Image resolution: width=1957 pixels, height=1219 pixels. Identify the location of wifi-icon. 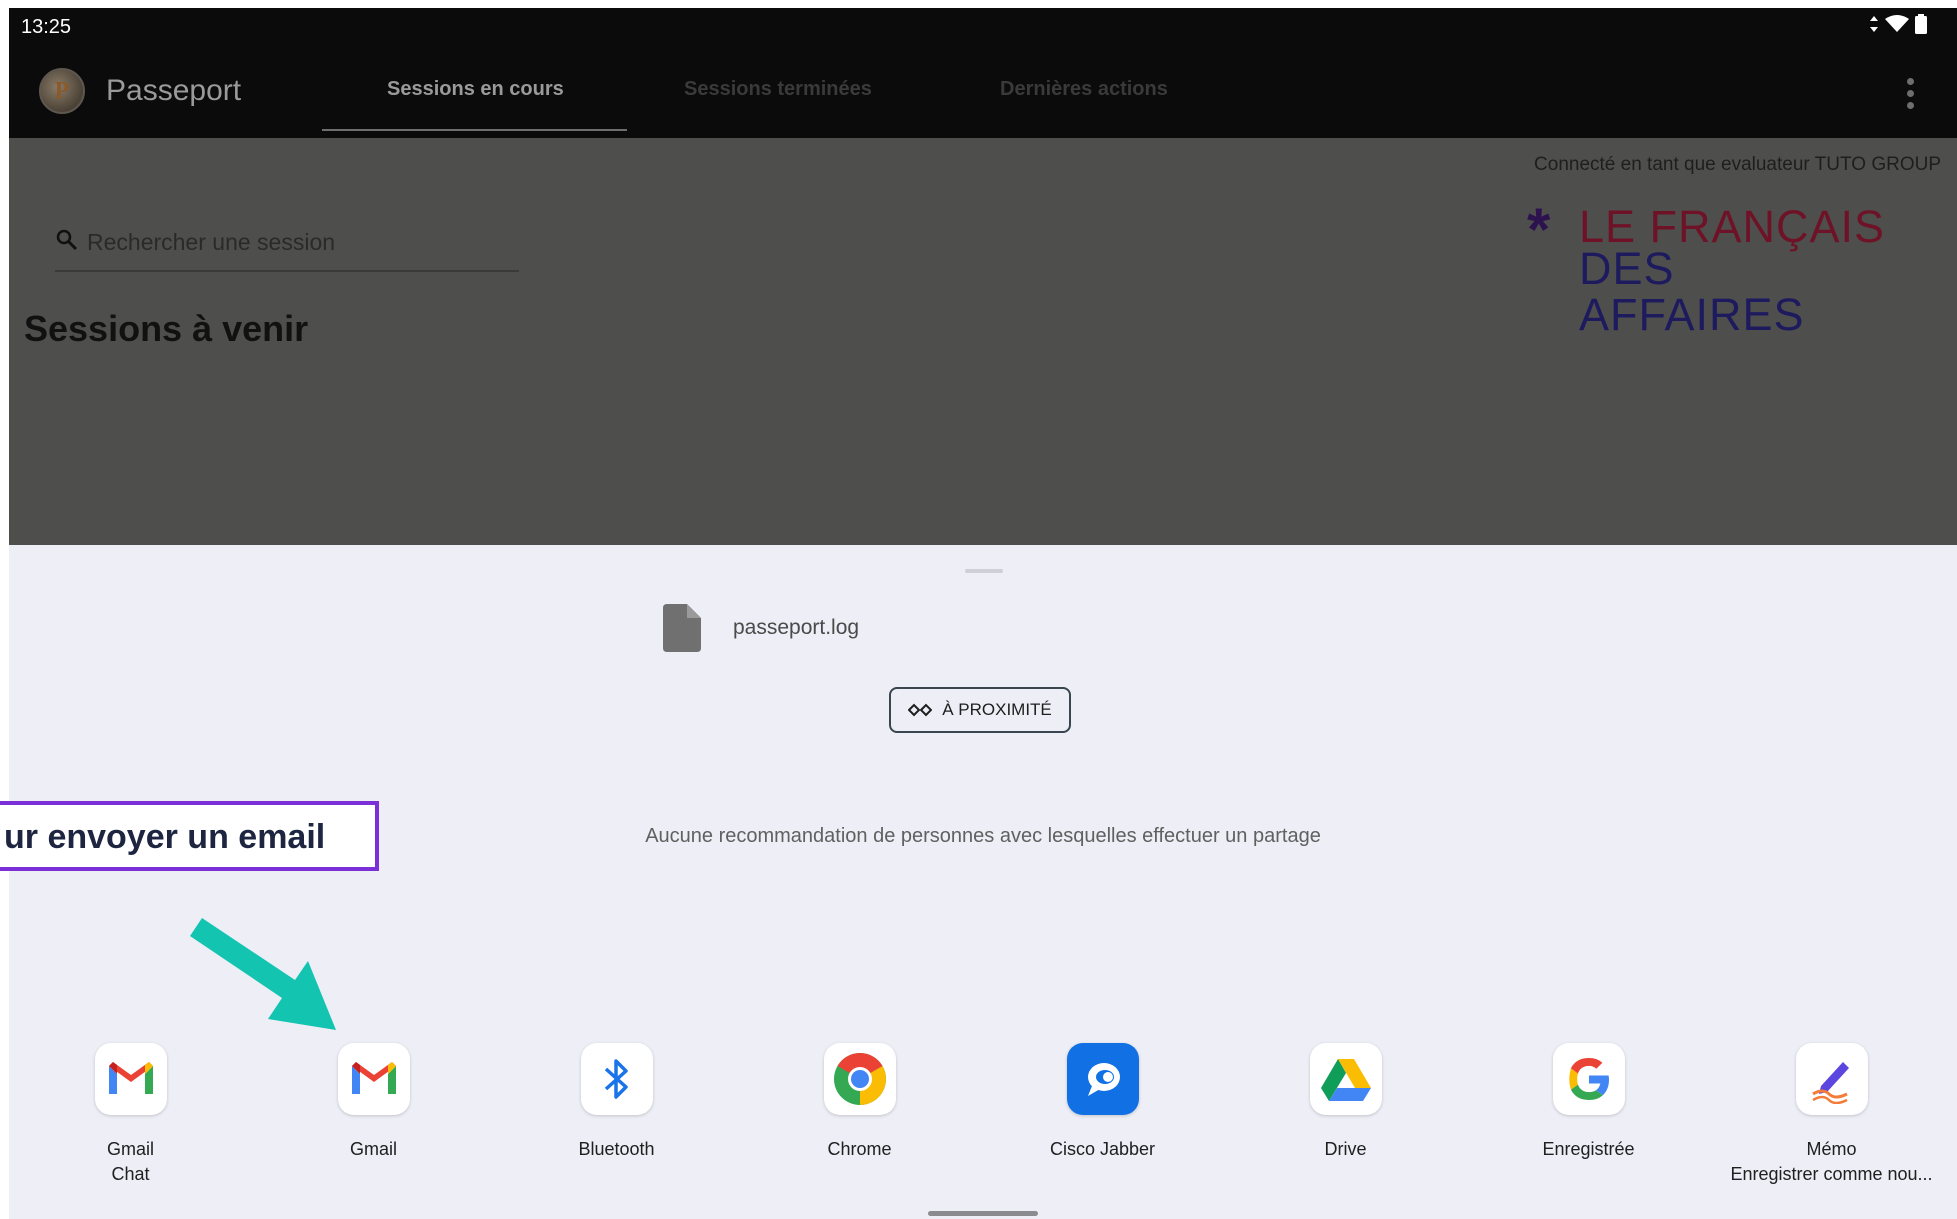
(1897, 23).